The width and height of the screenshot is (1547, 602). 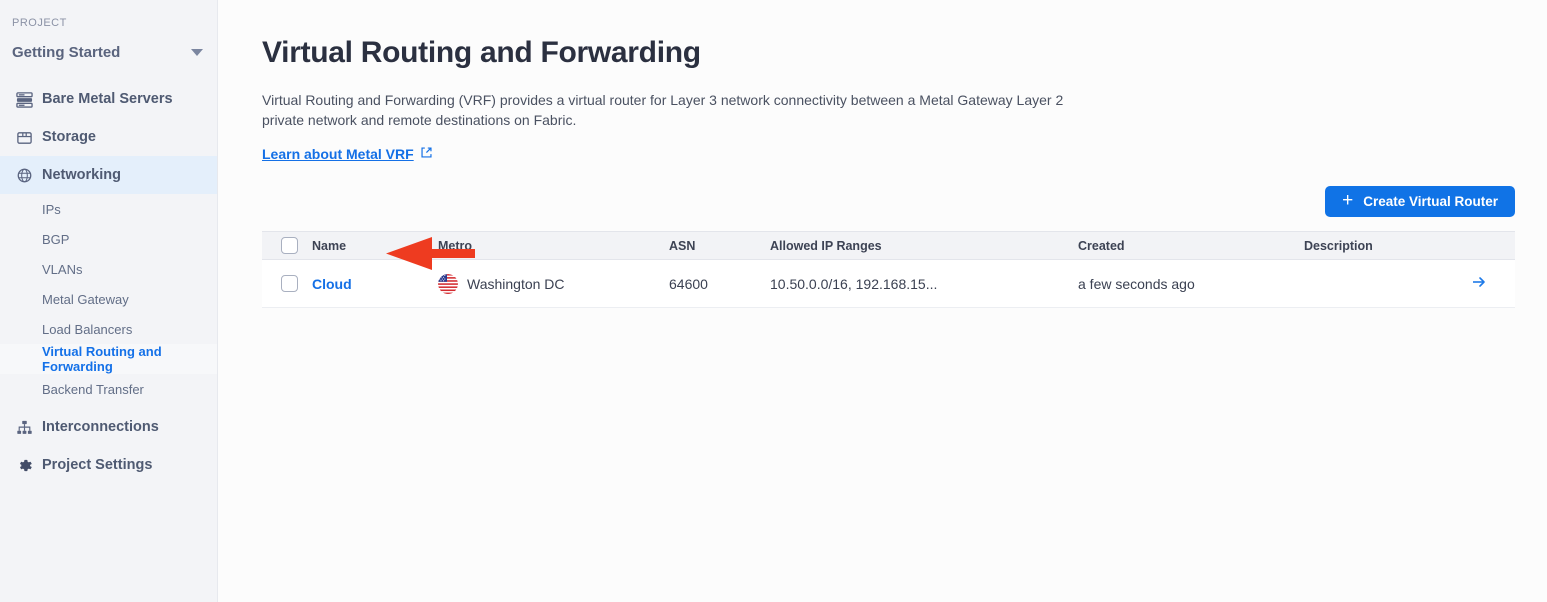 What do you see at coordinates (1430, 201) in the screenshot?
I see `create-virtual-router-label: Create Virtual Router` at bounding box center [1430, 201].